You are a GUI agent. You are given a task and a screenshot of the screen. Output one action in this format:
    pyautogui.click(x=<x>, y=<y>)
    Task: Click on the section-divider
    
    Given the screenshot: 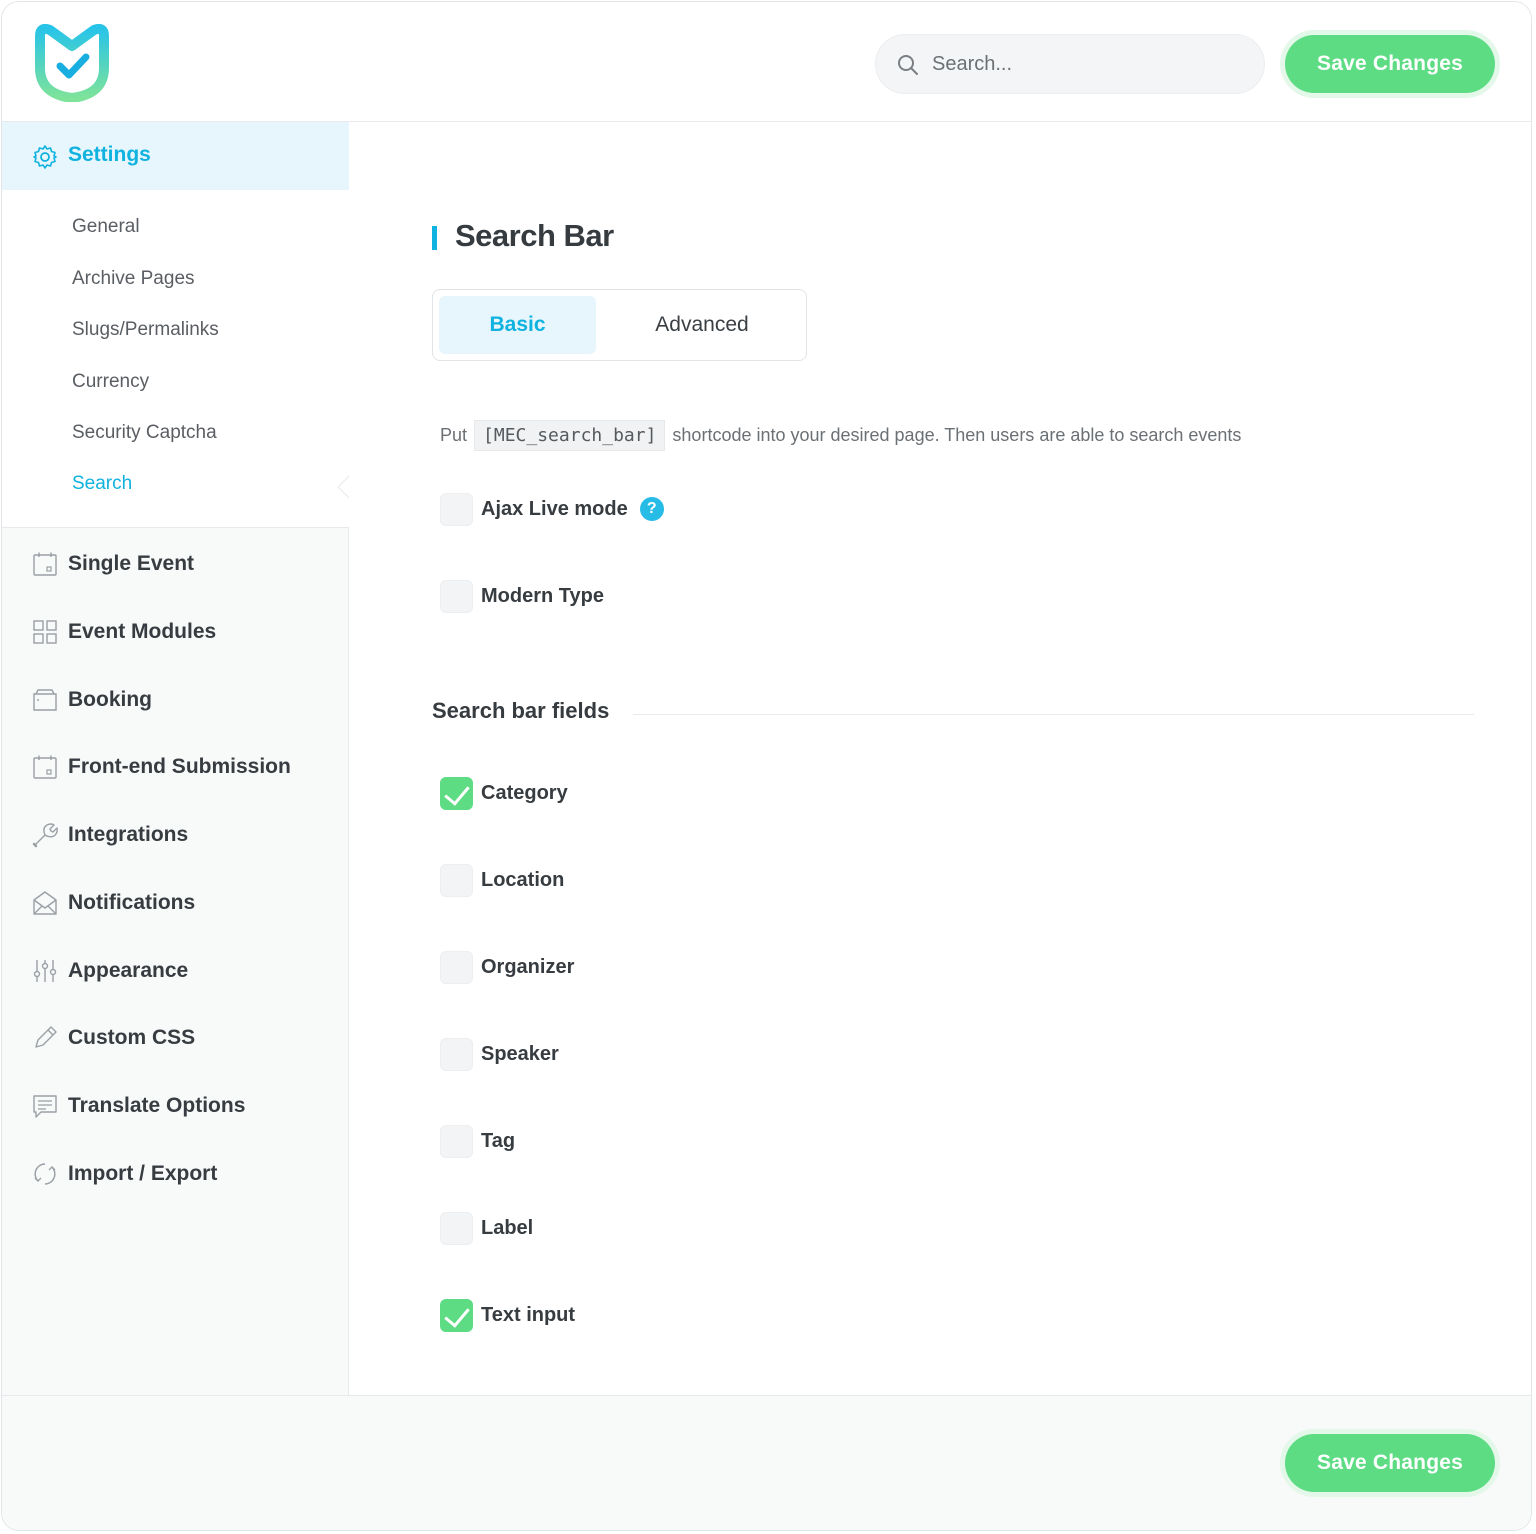 What is the action you would take?
    pyautogui.click(x=1053, y=714)
    